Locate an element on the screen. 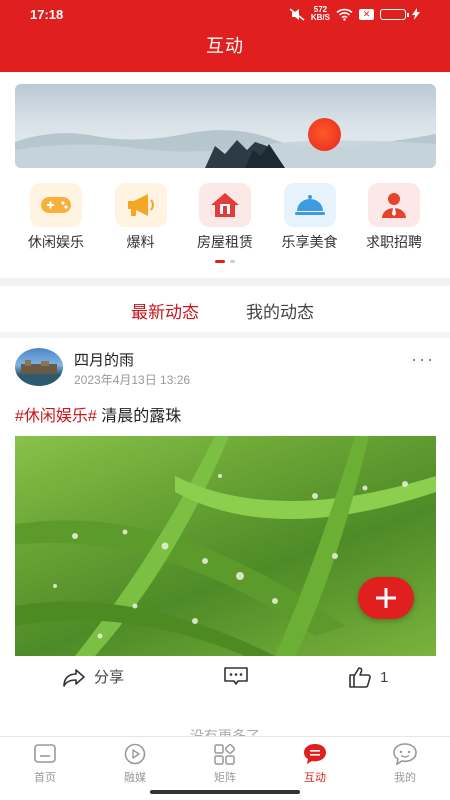 This screenshot has width=450, height=800. category-jobs: 求职招聘 is located at coordinates (394, 217).